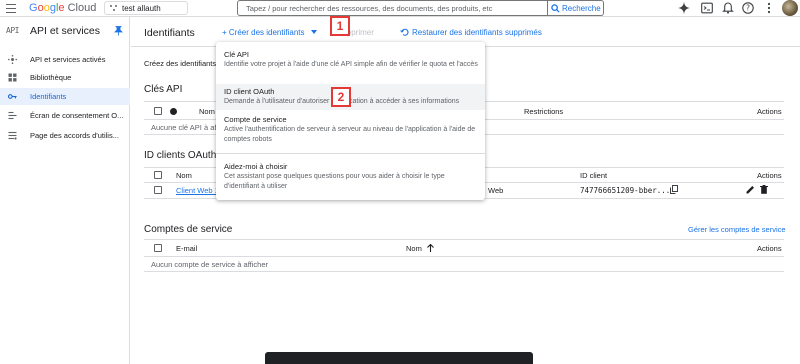  Describe the element at coordinates (769, 8) in the screenshot. I see `more-options-icon` at that location.